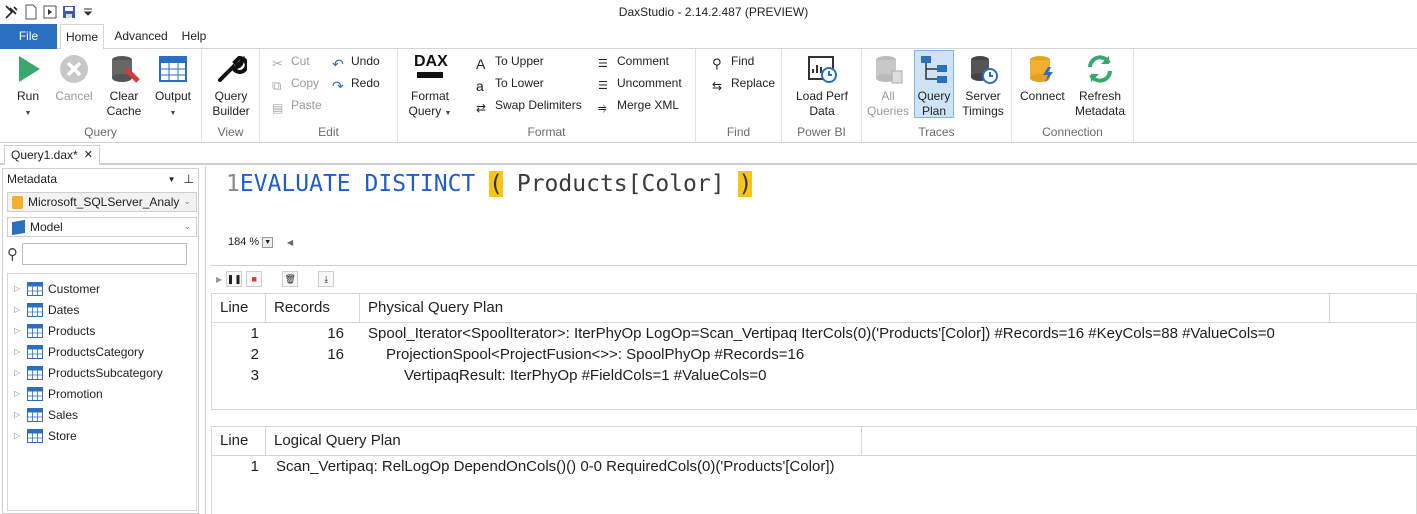  What do you see at coordinates (102, 435) in the screenshot?
I see `table-node: ▷ Store` at bounding box center [102, 435].